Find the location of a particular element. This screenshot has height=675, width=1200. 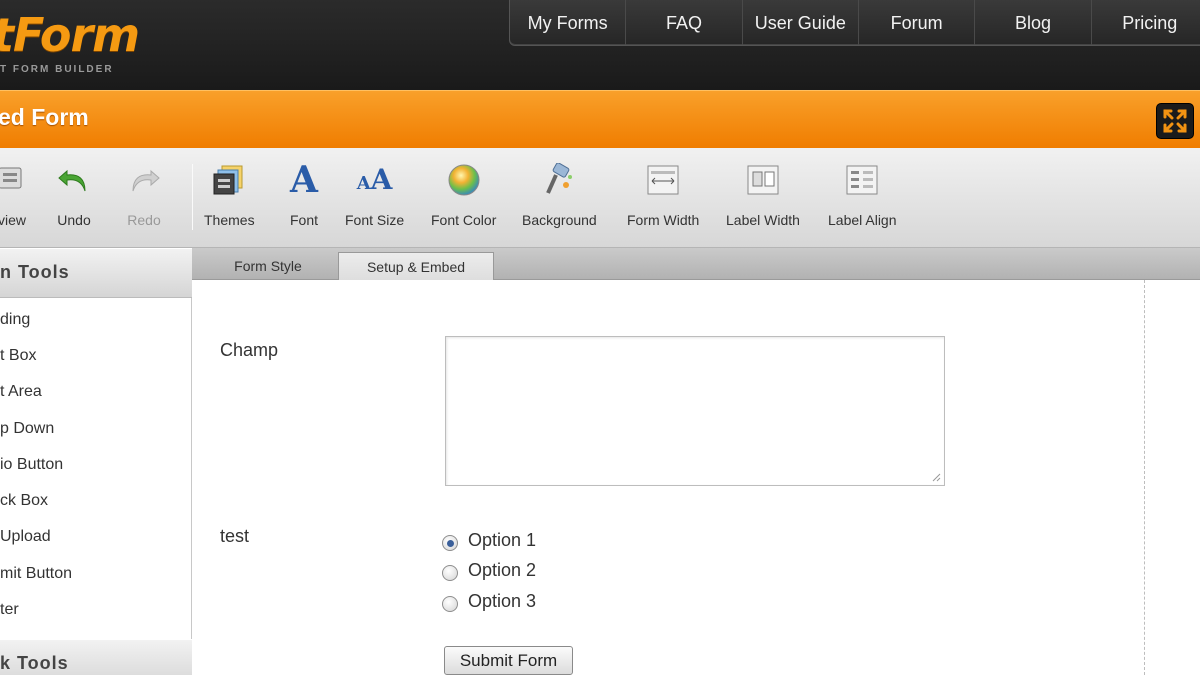

form-width-label: Form Width is located at coordinates (663, 220).